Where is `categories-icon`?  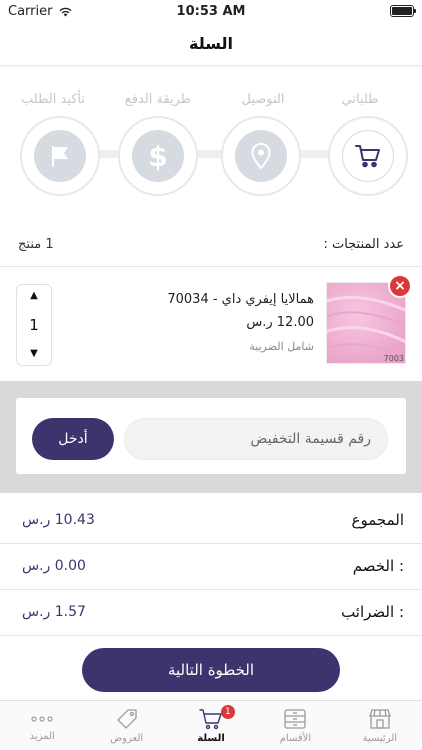
categories-icon is located at coordinates (295, 718).